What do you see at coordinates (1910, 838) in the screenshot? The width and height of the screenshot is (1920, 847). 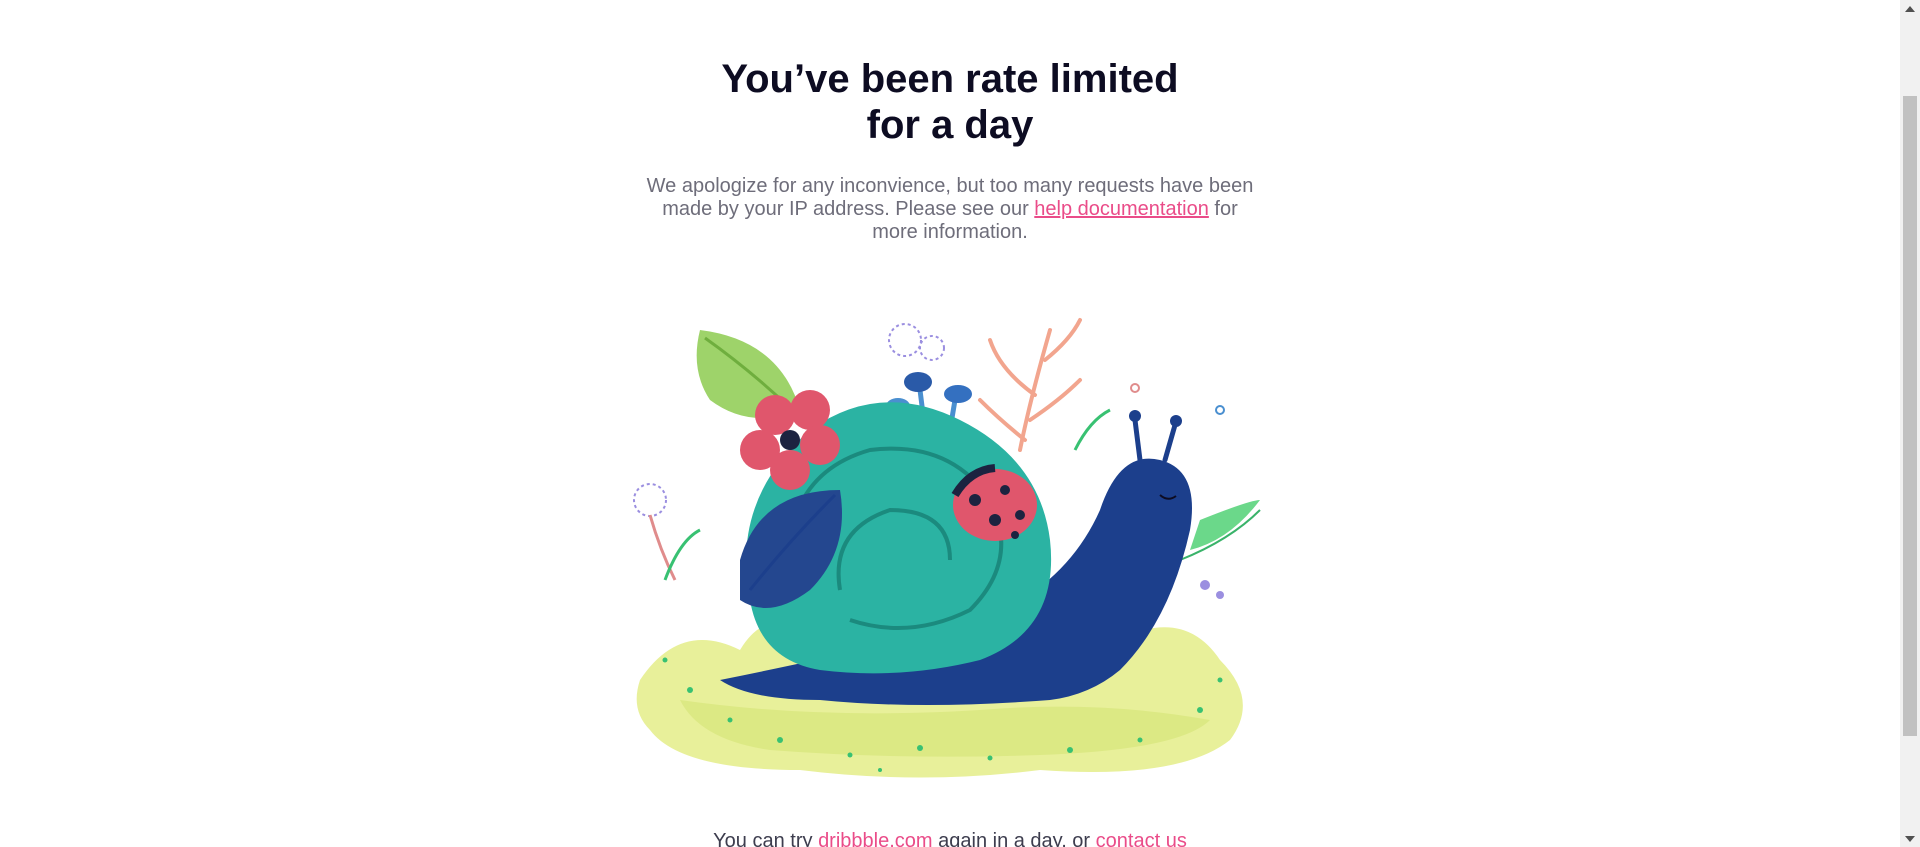 I see `scroll-down-arrow-icon` at bounding box center [1910, 838].